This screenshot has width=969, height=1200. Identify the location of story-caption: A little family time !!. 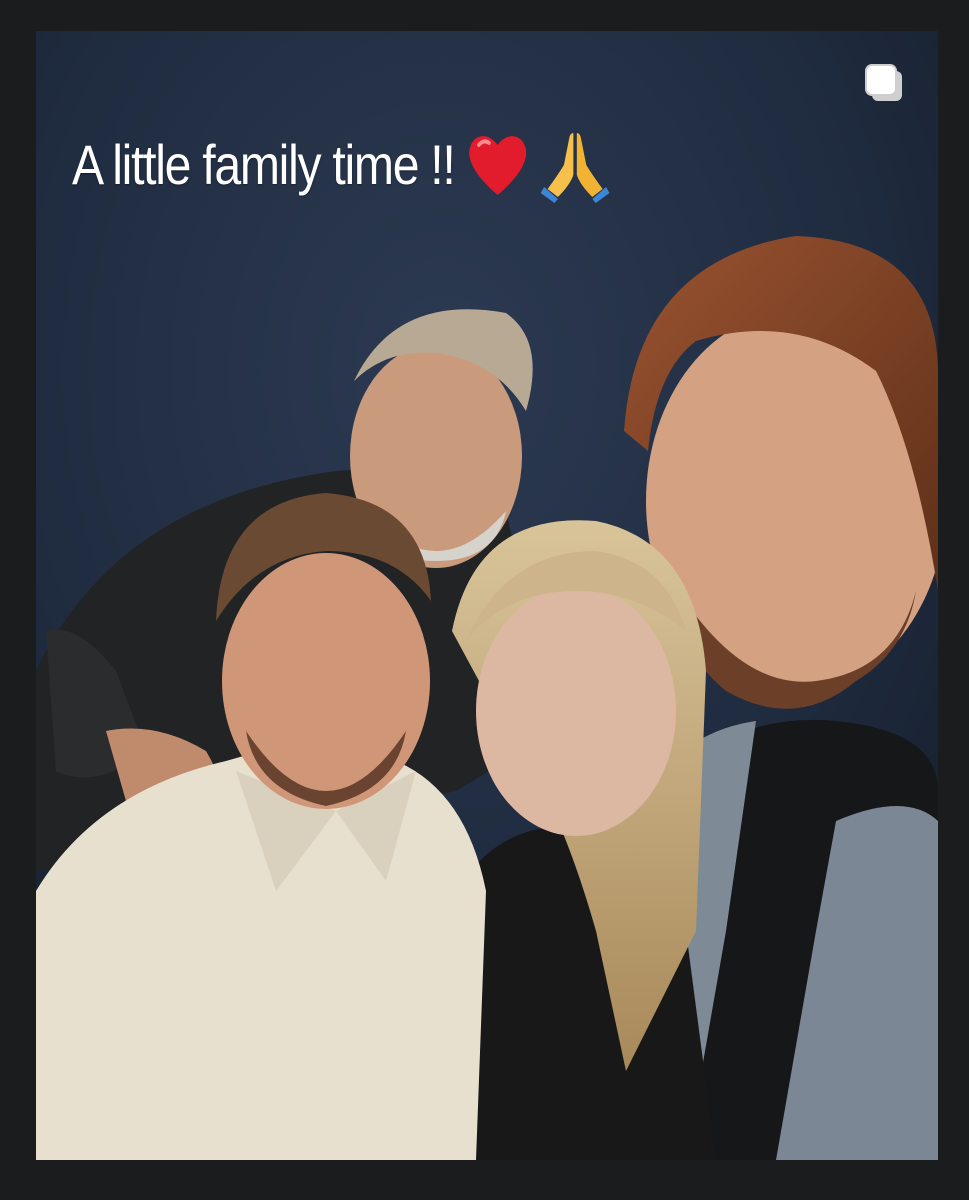
(341, 165).